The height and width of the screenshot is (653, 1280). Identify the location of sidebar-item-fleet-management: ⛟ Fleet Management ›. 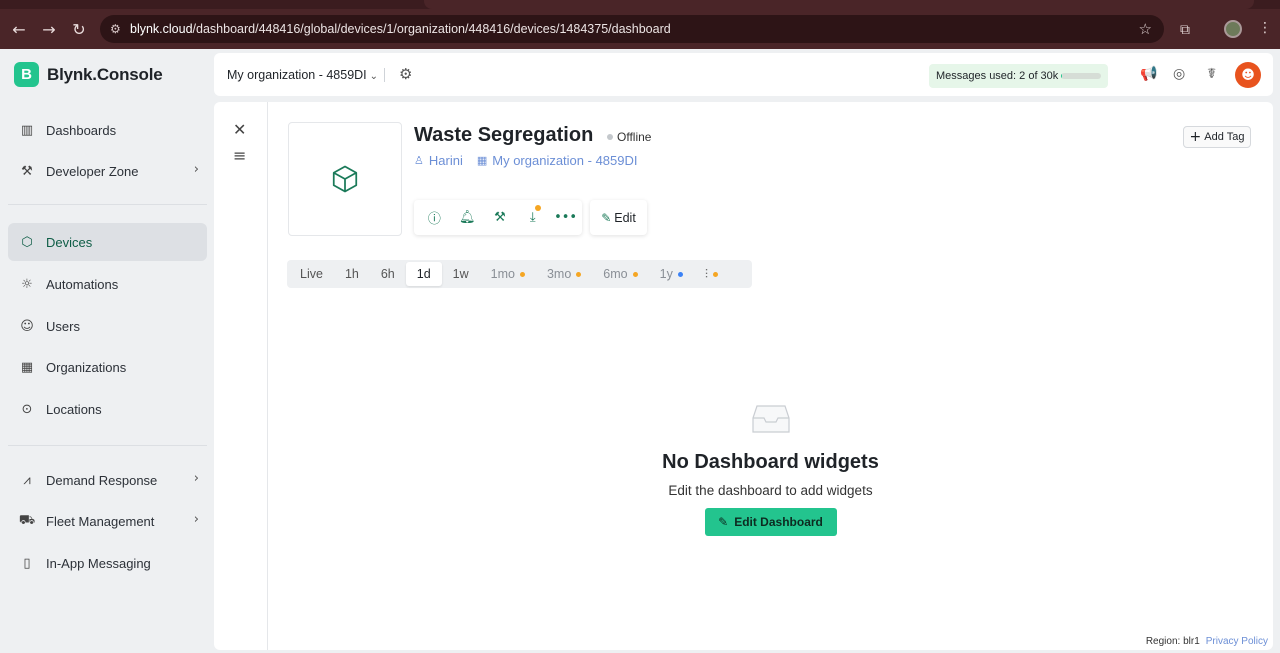
(107, 521).